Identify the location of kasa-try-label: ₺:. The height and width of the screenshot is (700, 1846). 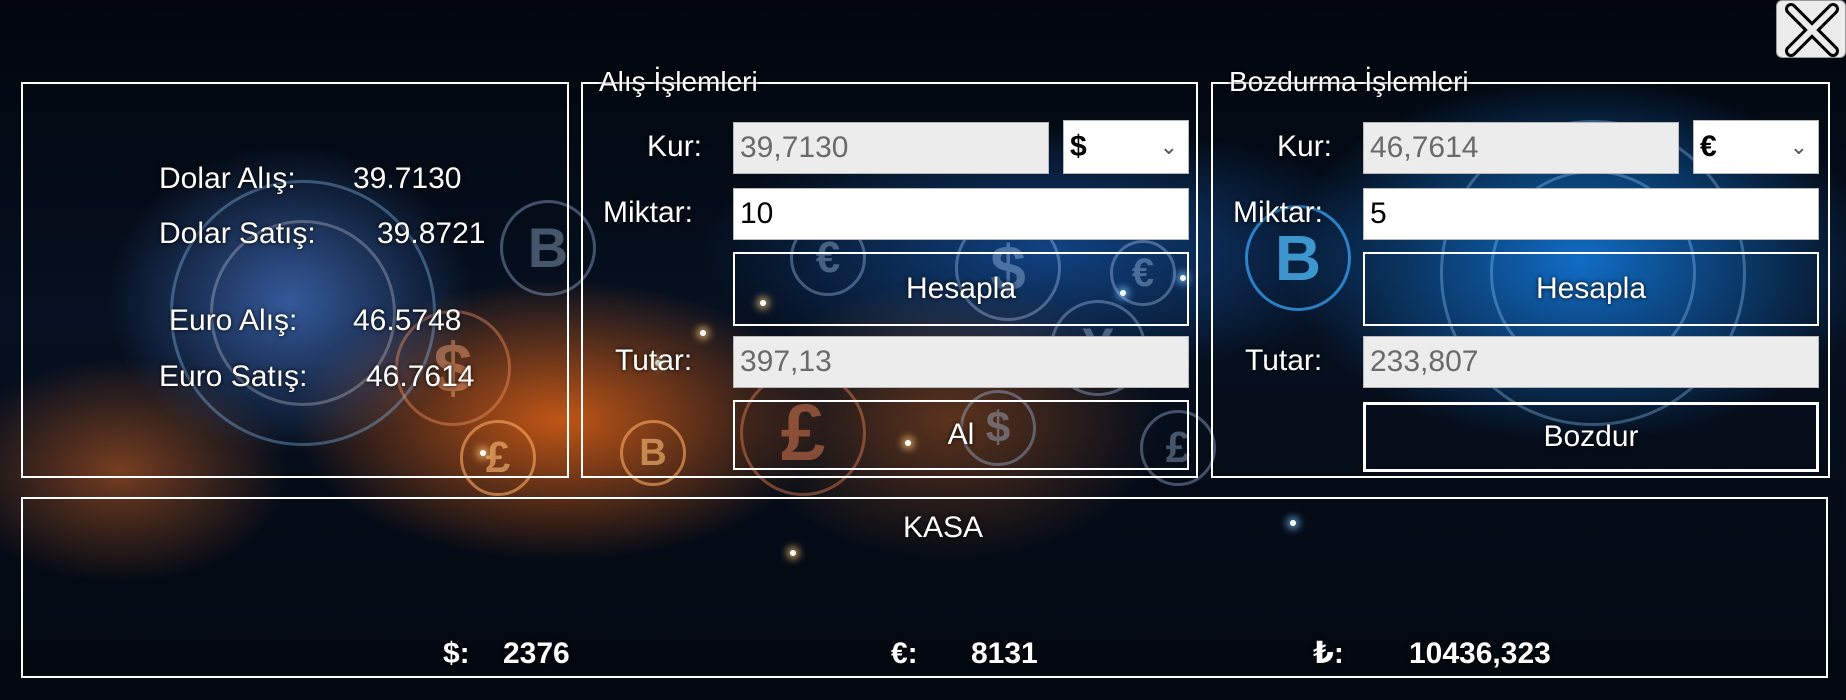
(1328, 653).